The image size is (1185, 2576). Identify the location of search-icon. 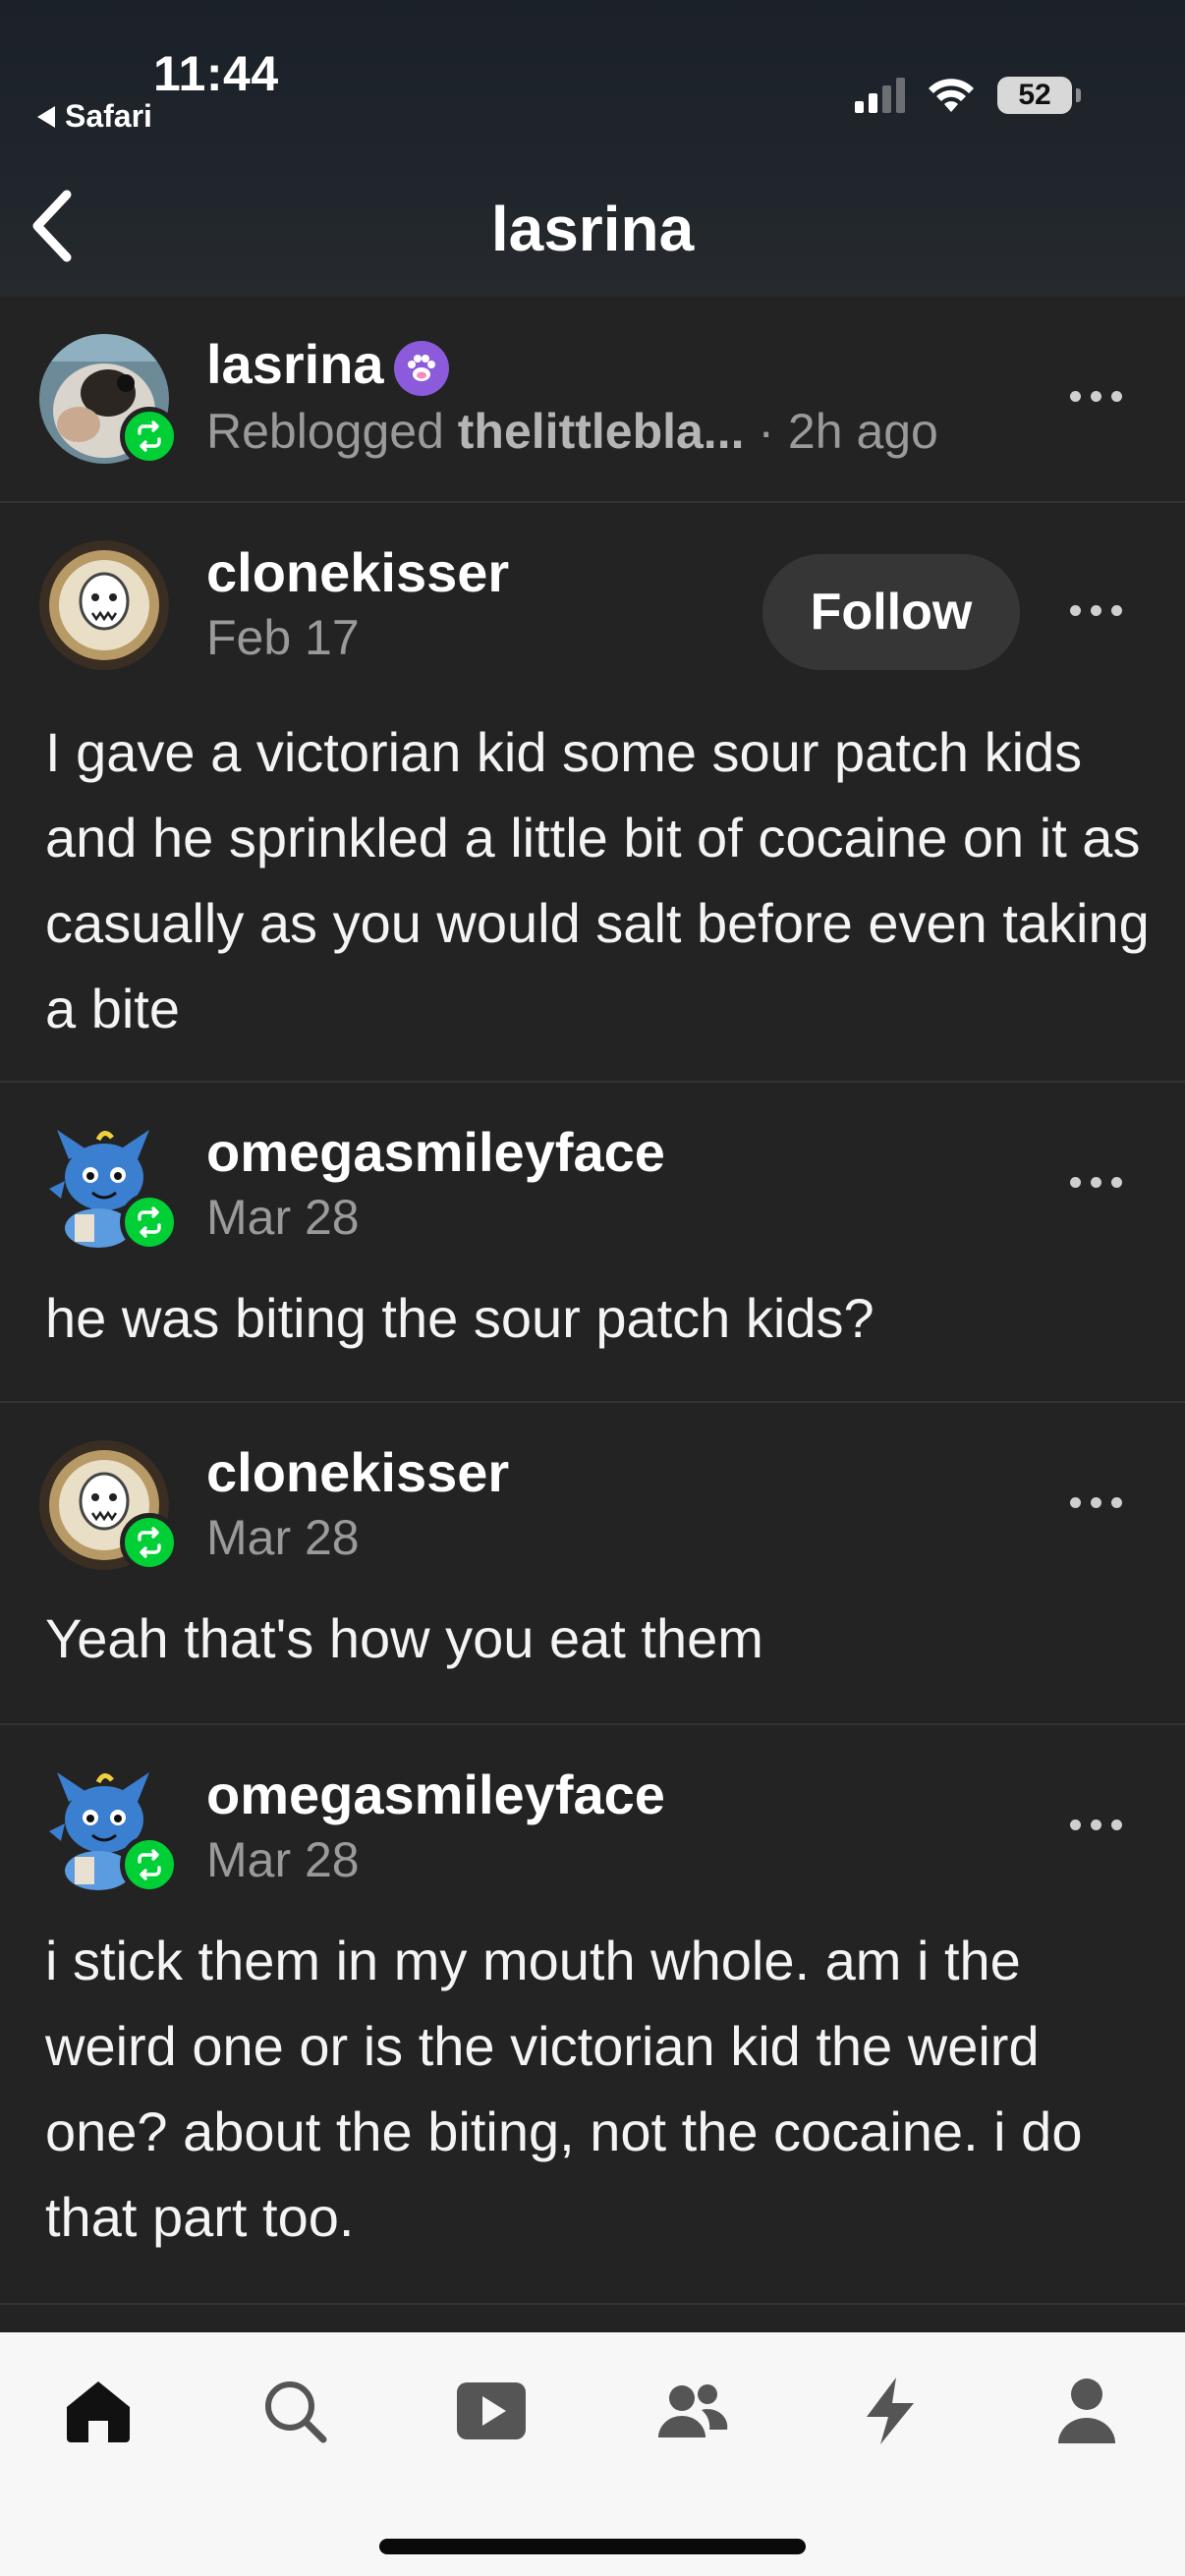
(296, 2412).